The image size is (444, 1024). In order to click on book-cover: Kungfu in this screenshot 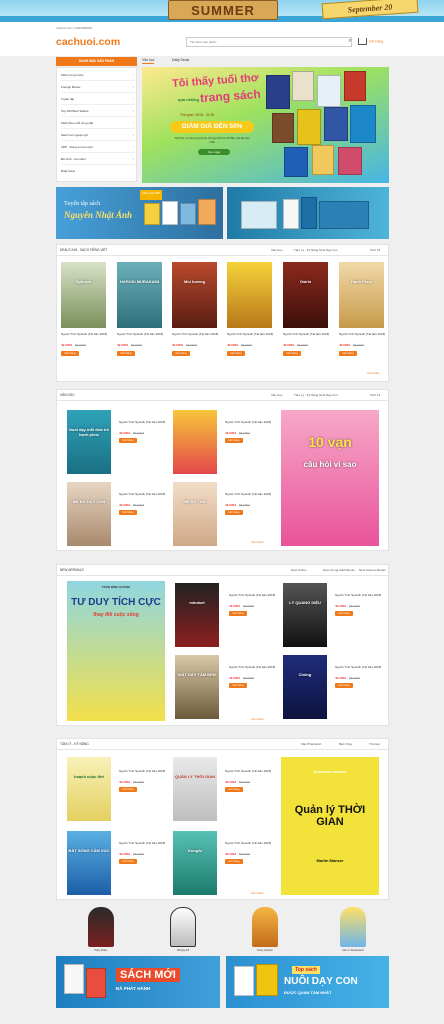, I will do `click(195, 863)`.